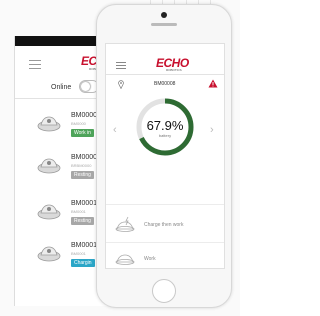 This screenshot has height=316, width=320. I want to click on phone-speaker, so click(164, 24).